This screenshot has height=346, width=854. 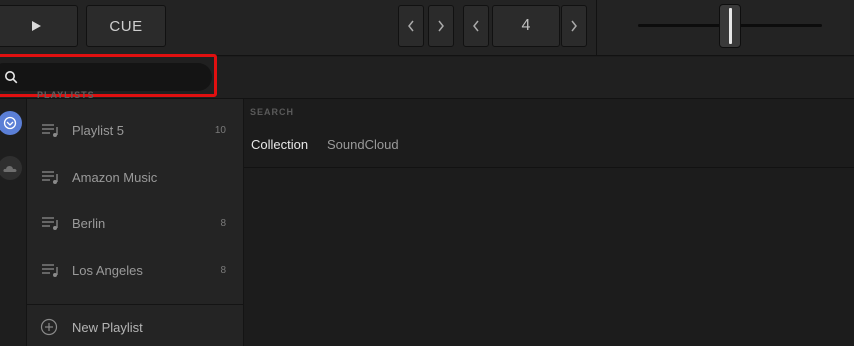 What do you see at coordinates (730, 26) in the screenshot?
I see `crossfader-knob` at bounding box center [730, 26].